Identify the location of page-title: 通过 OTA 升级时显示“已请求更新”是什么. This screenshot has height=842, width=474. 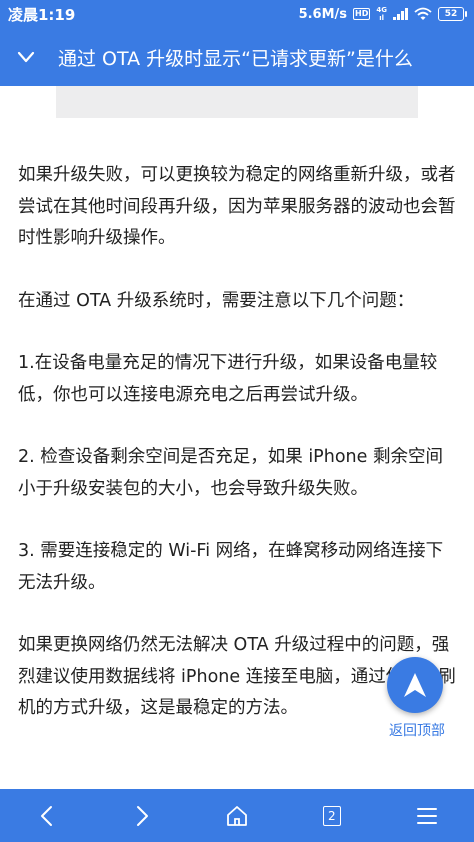
(235, 58).